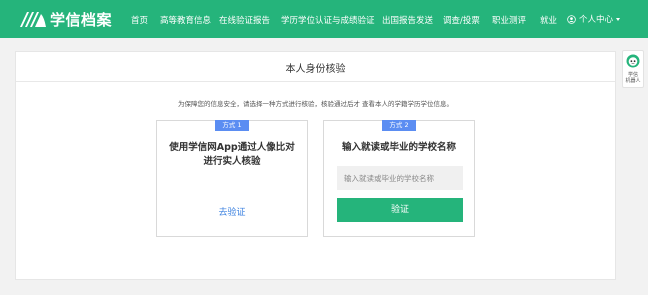 This screenshot has width=648, height=295. I want to click on nav-item-employment: 就业, so click(548, 20).